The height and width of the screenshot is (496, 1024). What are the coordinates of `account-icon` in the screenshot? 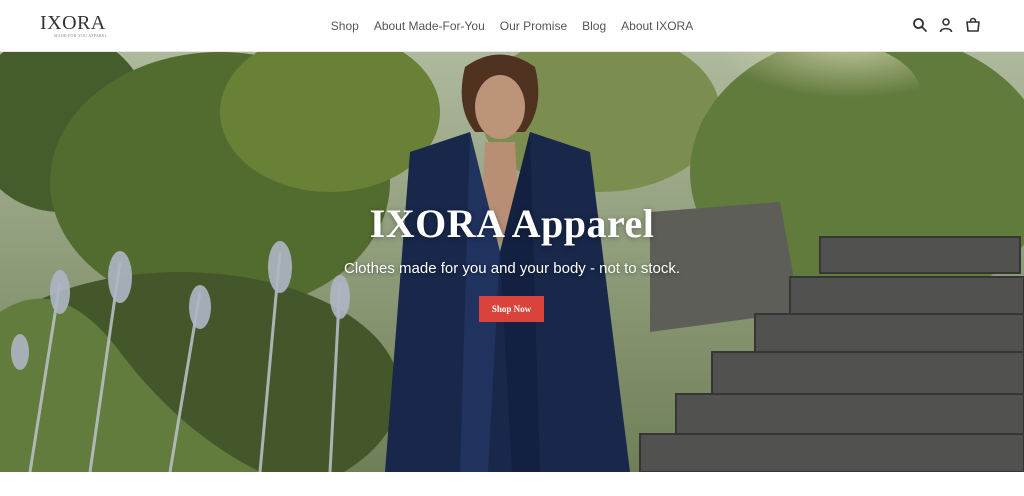 It's located at (946, 25).